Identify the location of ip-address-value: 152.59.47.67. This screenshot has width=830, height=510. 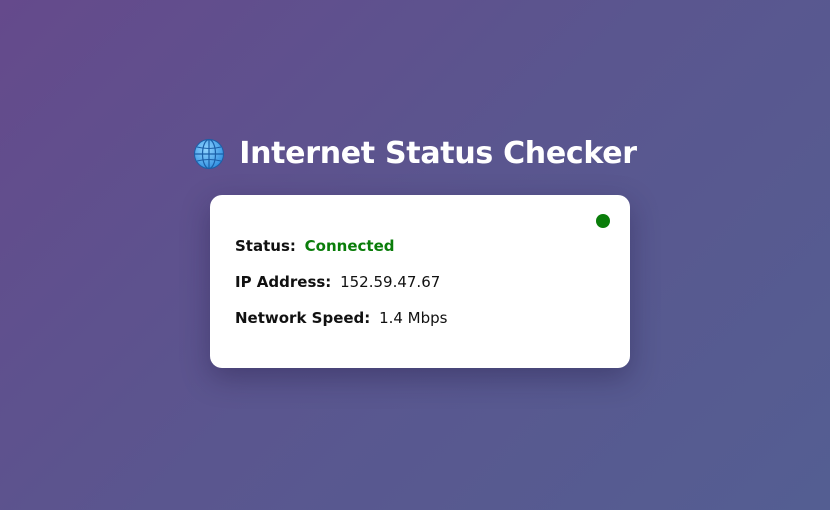
(390, 282).